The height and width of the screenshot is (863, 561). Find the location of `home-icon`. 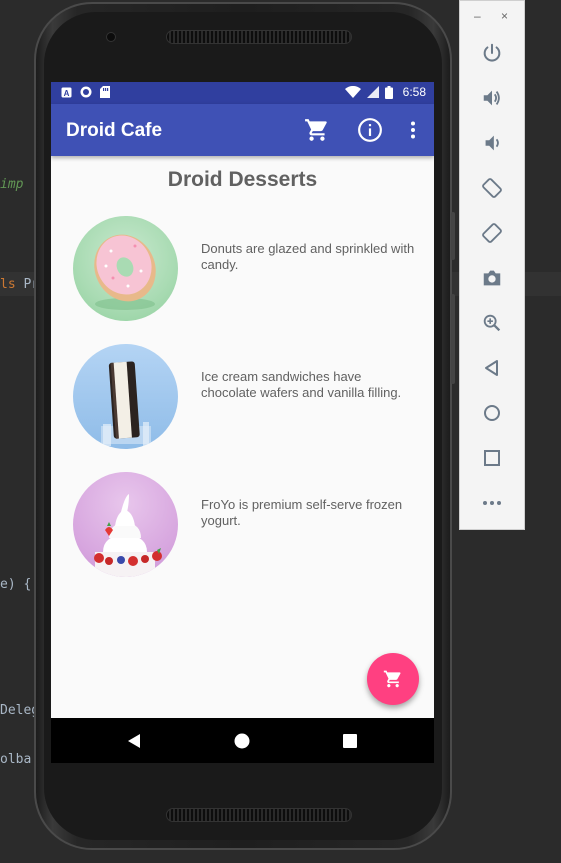

home-icon is located at coordinates (492, 413).